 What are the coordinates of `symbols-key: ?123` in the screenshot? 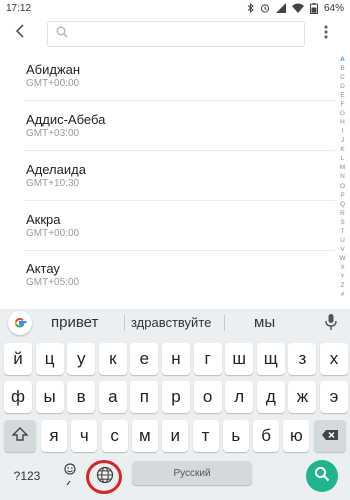 It's located at (27, 476).